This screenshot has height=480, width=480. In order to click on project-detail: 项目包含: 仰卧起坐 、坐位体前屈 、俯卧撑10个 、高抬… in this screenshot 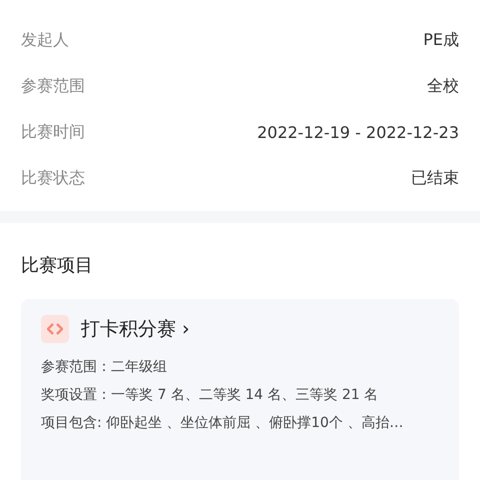, I will do `click(222, 423)`.